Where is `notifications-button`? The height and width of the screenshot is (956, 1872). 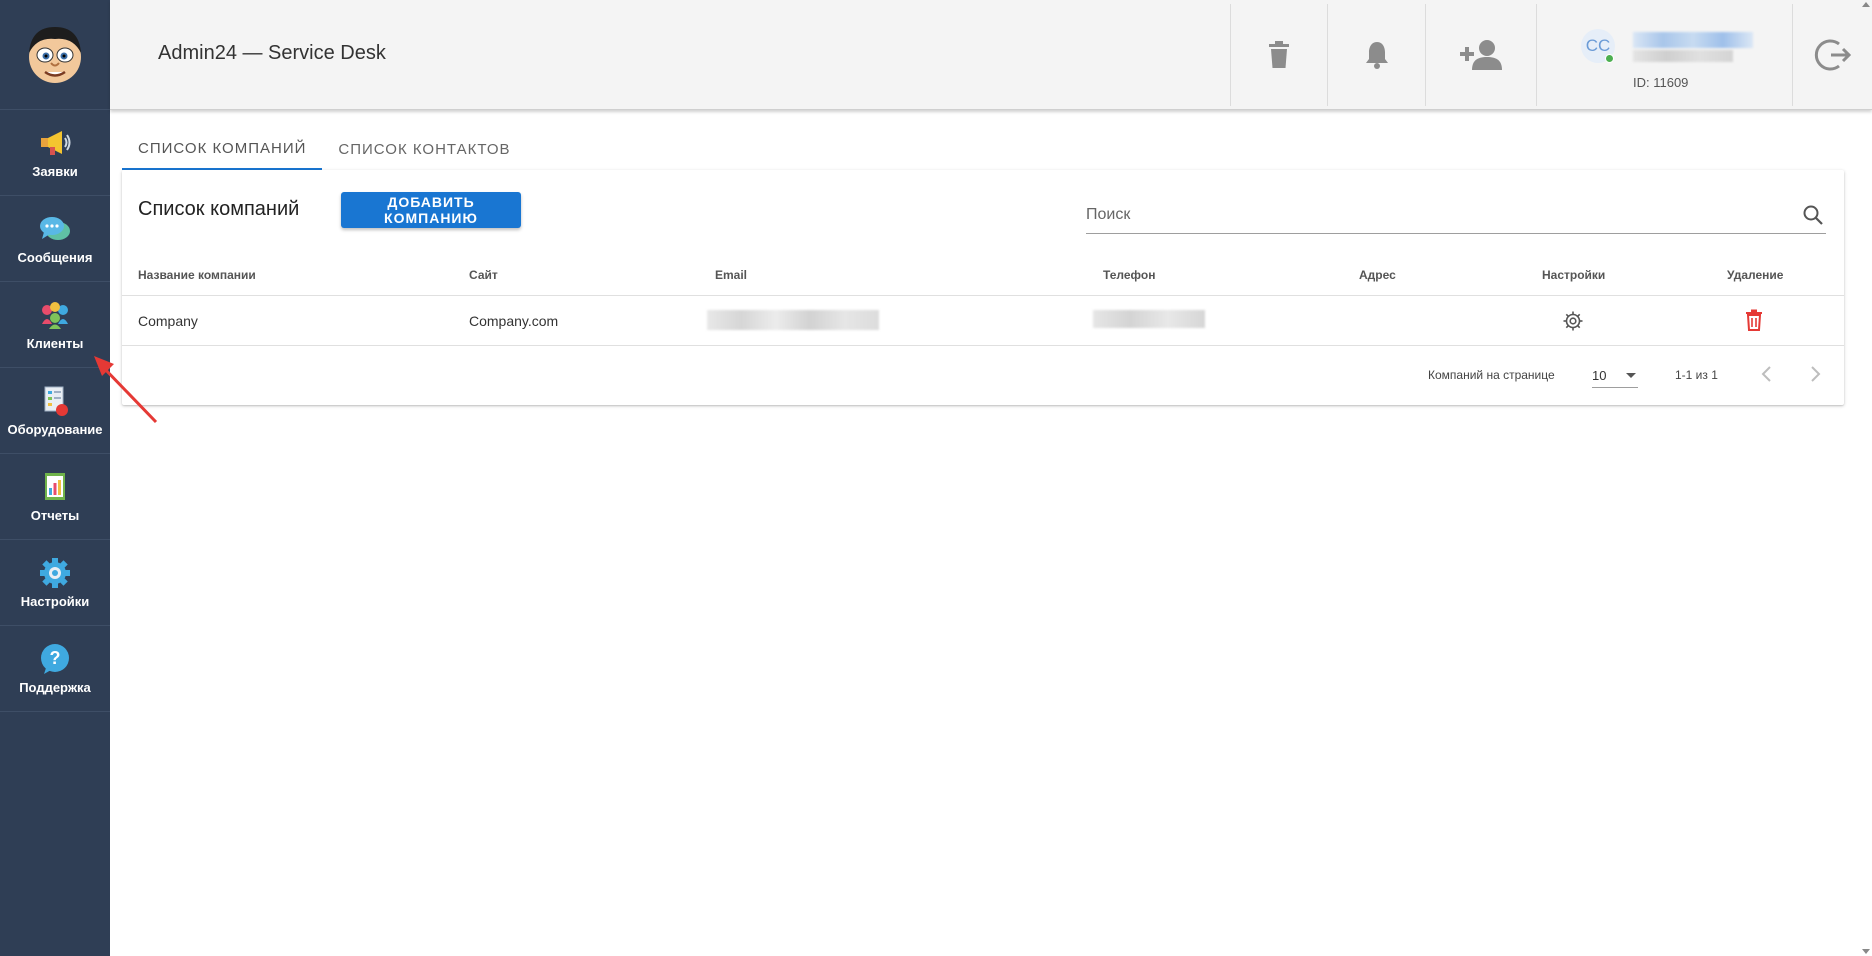 notifications-button is located at coordinates (1376, 55).